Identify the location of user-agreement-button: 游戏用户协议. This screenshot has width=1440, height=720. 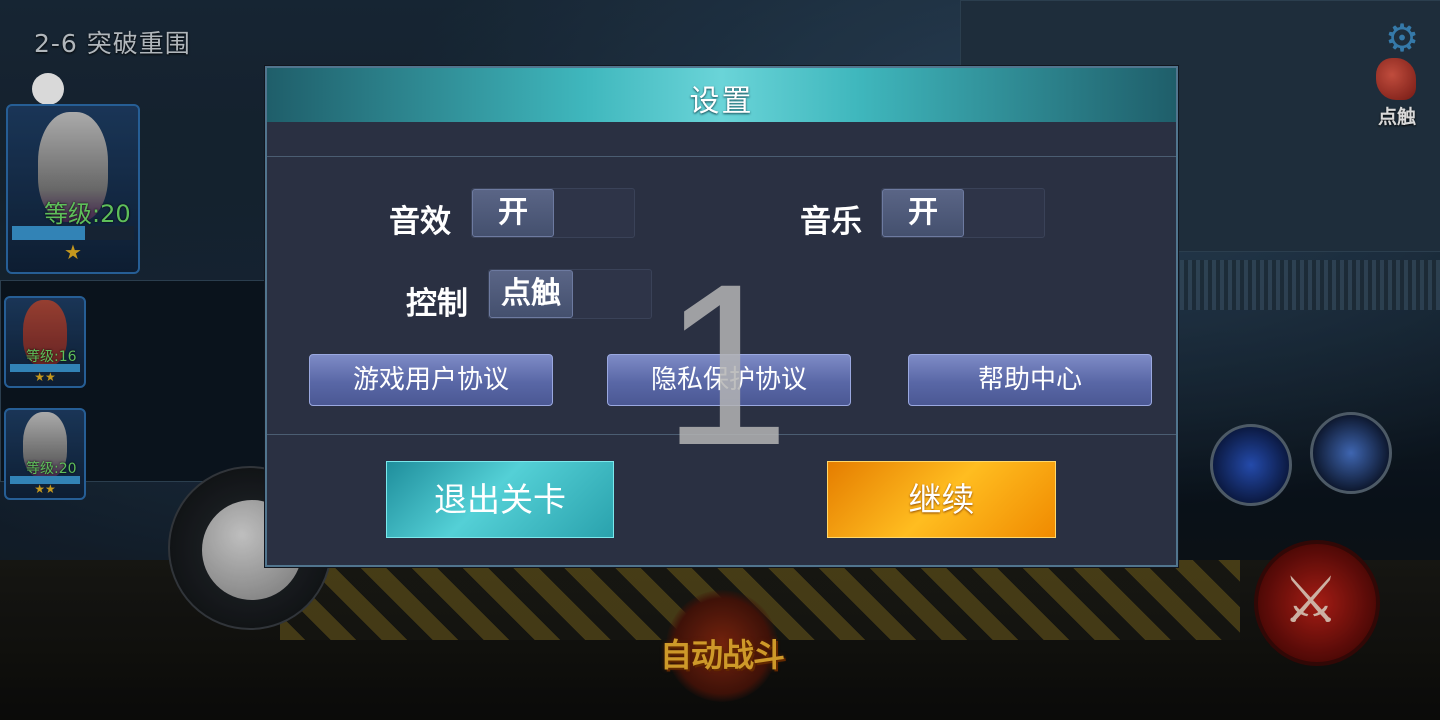
(431, 380).